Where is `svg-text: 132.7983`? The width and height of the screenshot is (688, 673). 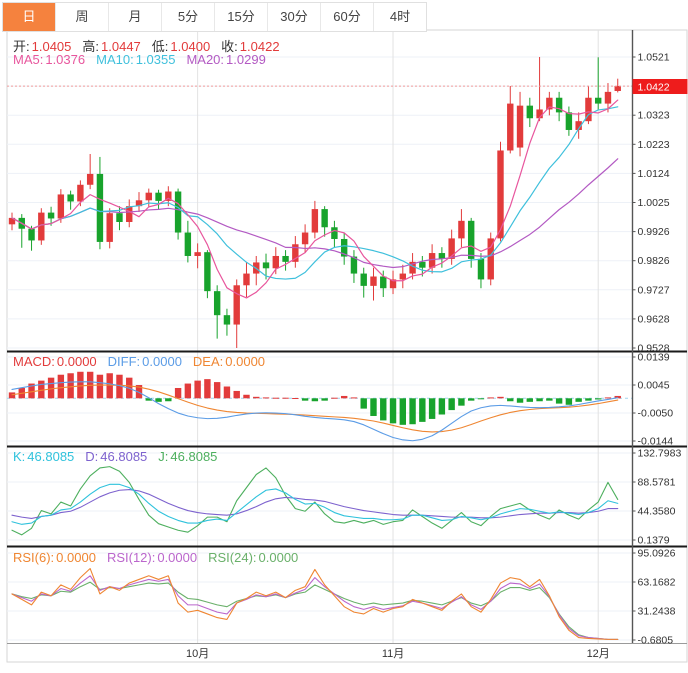
svg-text: 132.7983 is located at coordinates (660, 454).